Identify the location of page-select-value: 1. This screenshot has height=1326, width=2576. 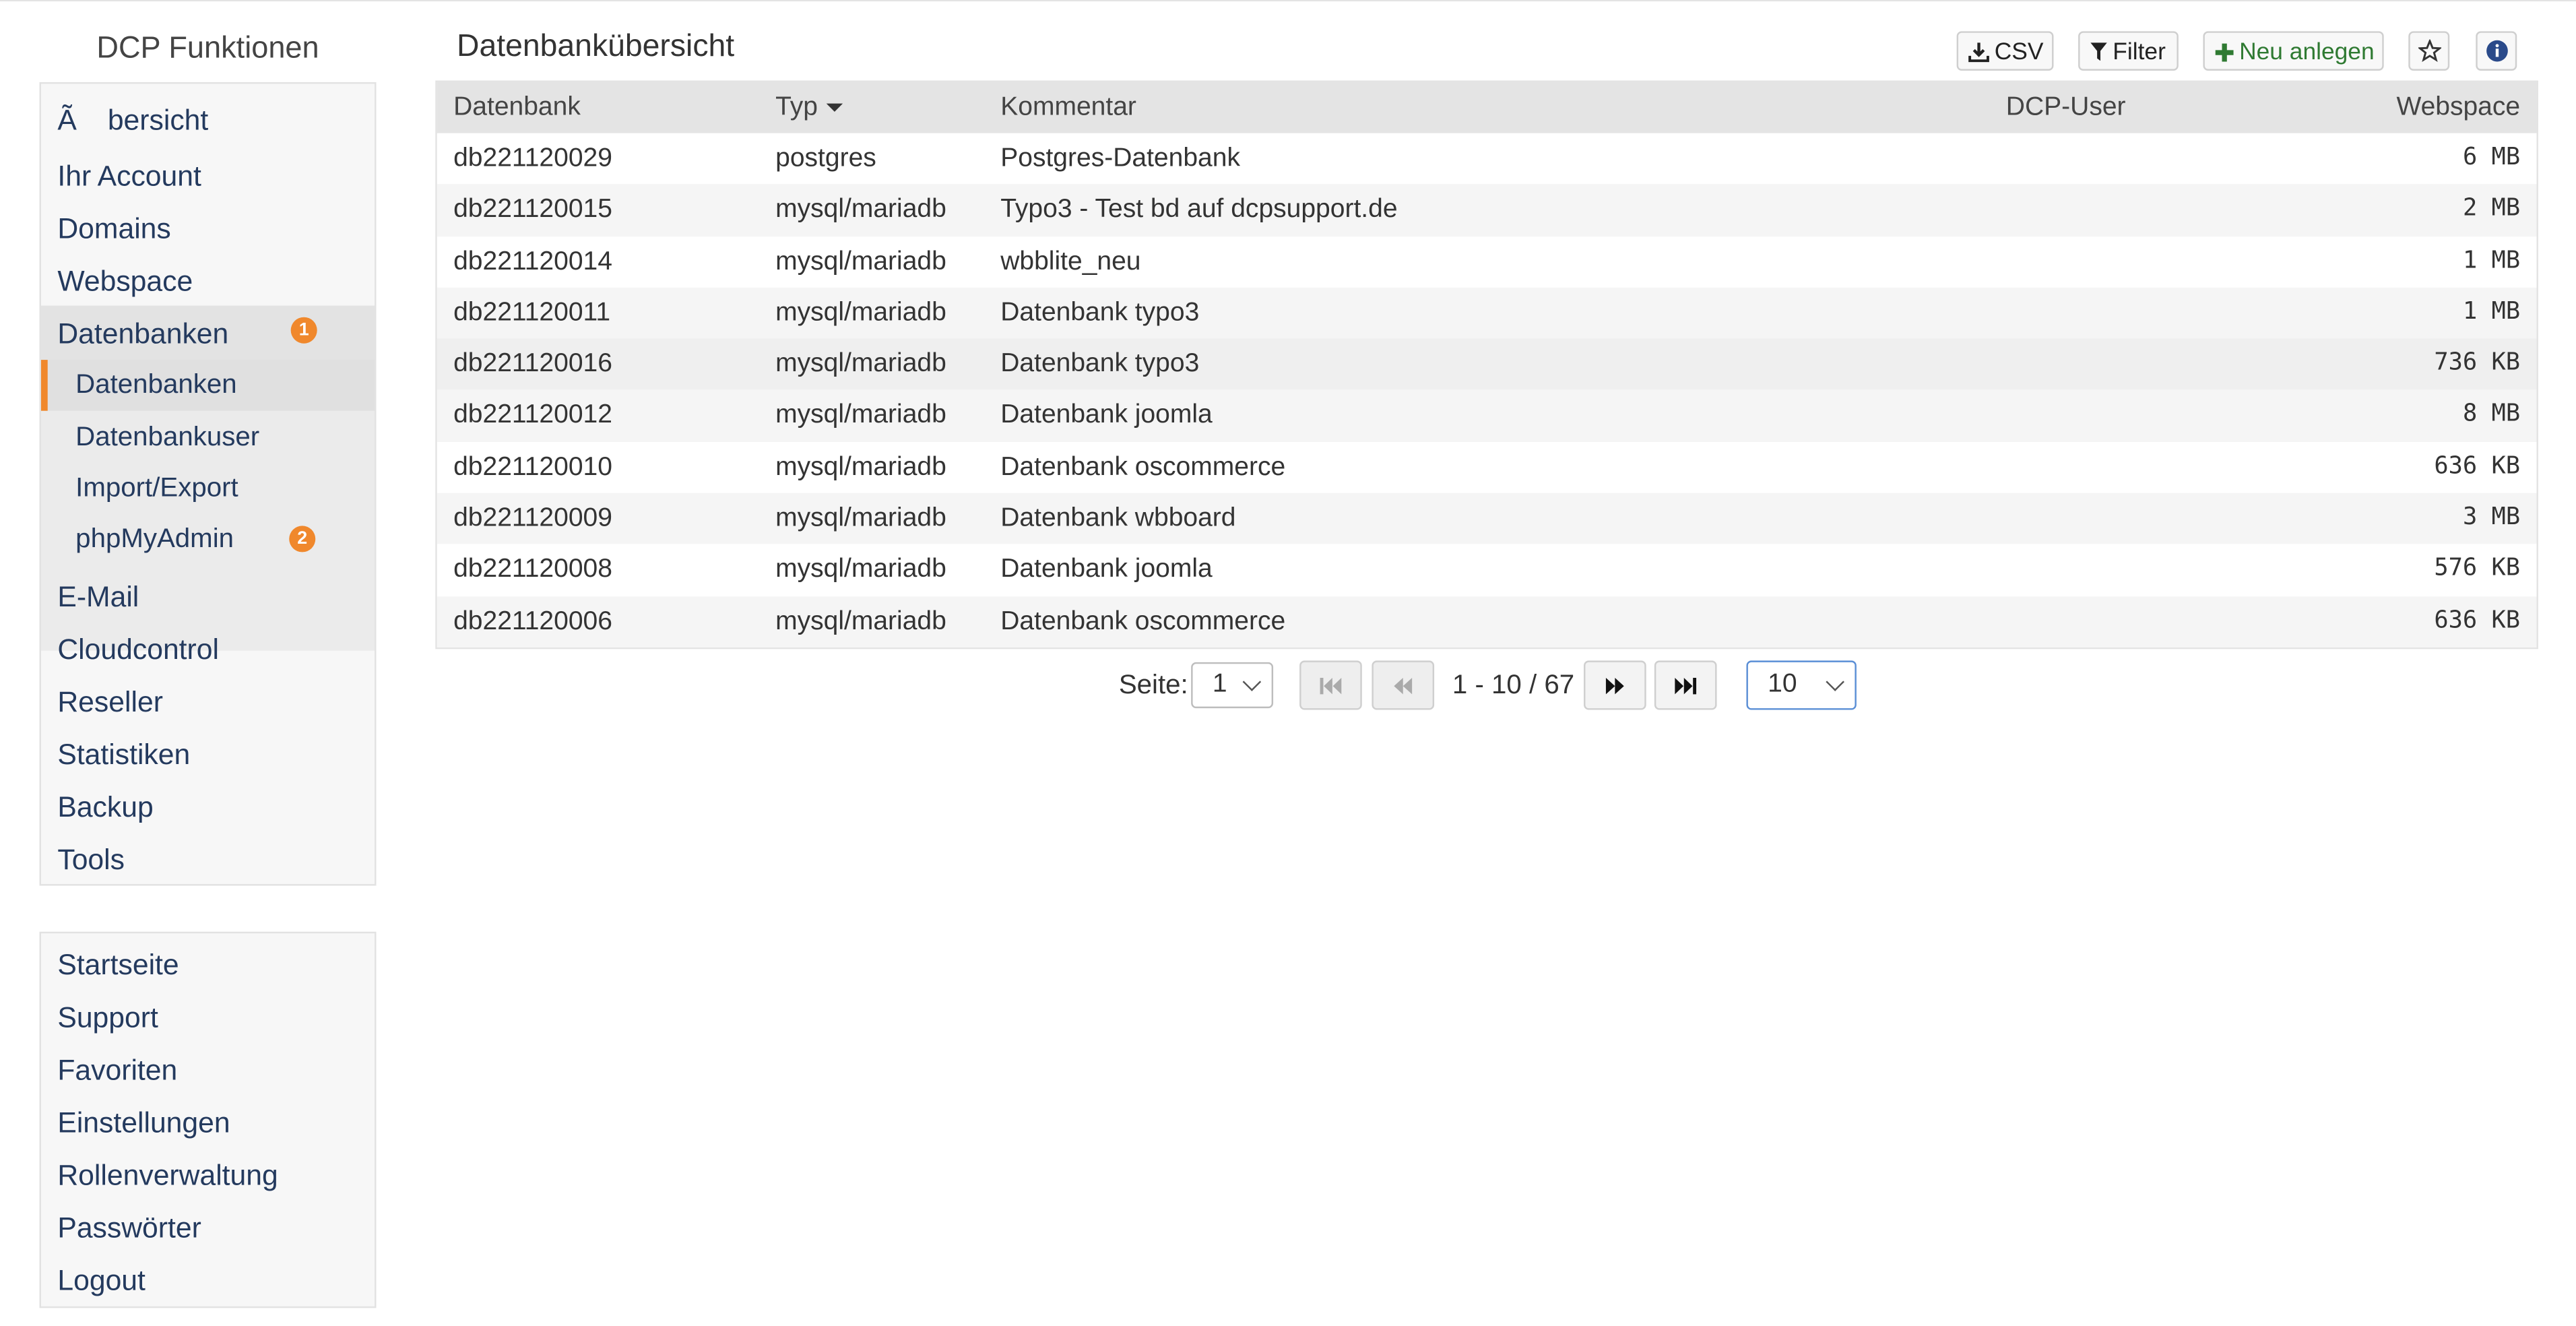
(1220, 684).